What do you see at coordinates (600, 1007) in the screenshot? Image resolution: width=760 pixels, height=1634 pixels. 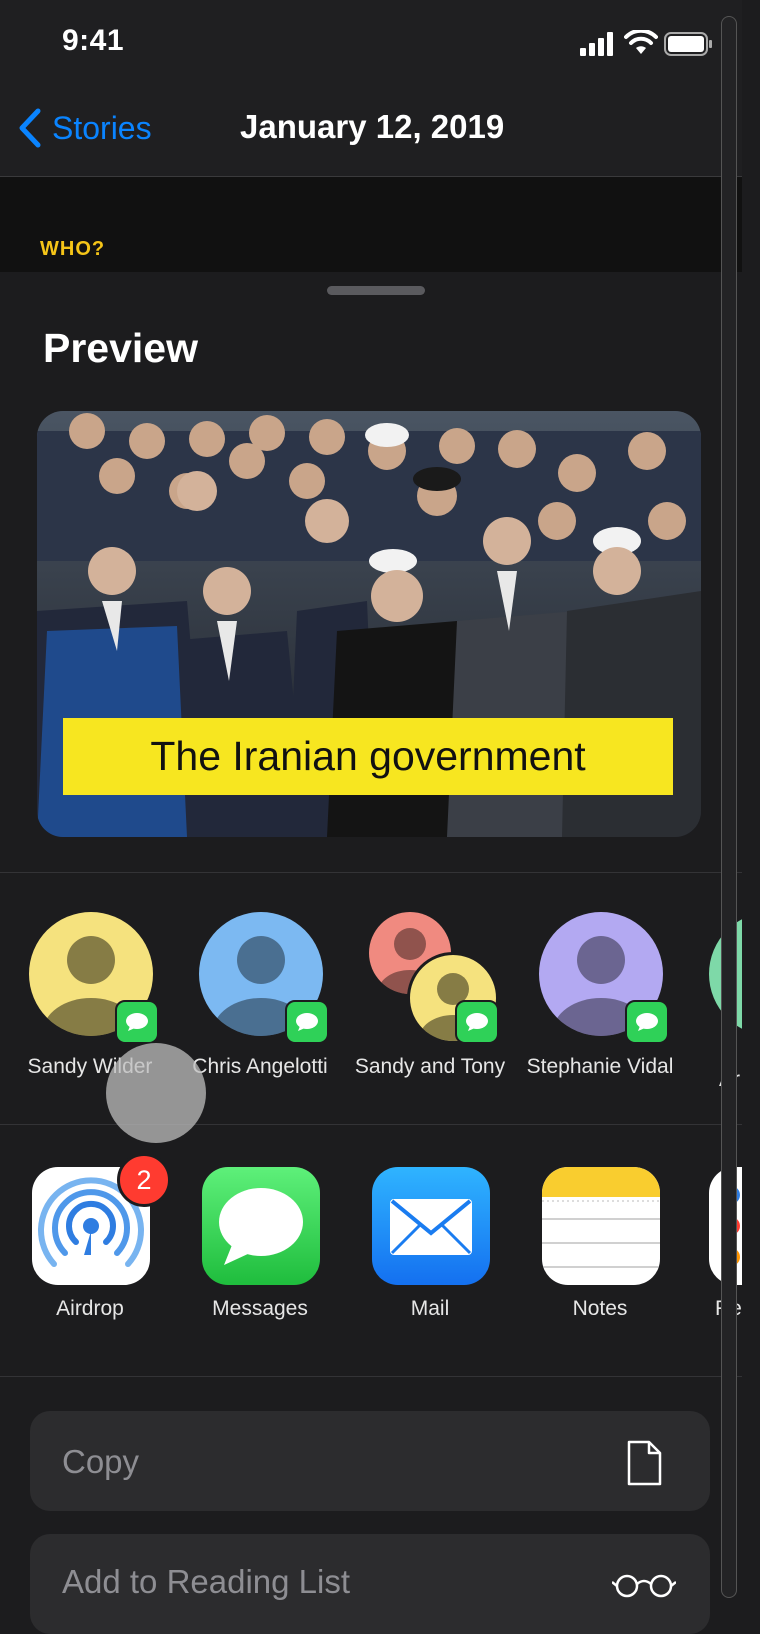 I see `contact-stephanie-vidal: Stephanie Vidal` at bounding box center [600, 1007].